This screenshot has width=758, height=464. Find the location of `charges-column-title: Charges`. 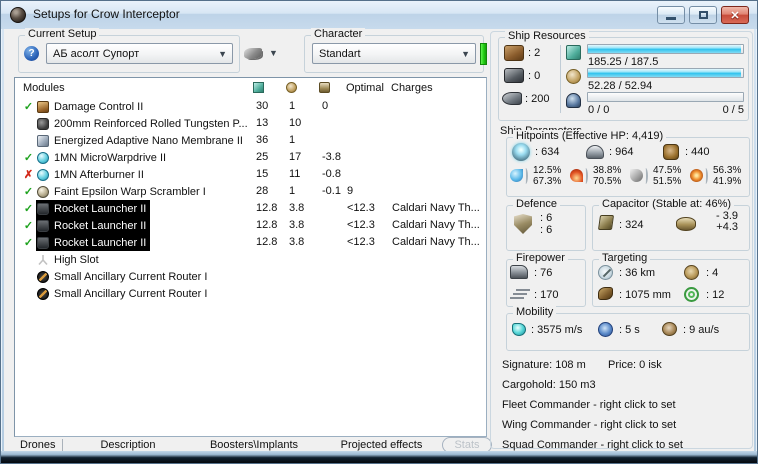

charges-column-title: Charges is located at coordinates (412, 88).